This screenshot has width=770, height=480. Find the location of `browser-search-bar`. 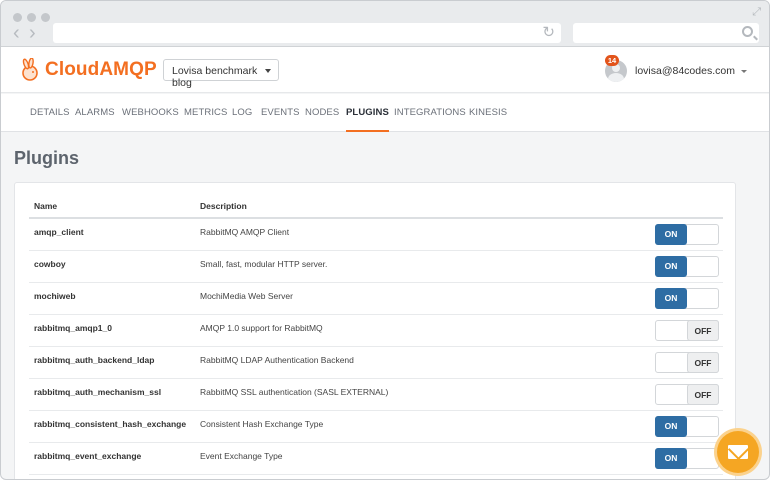

browser-search-bar is located at coordinates (666, 33).